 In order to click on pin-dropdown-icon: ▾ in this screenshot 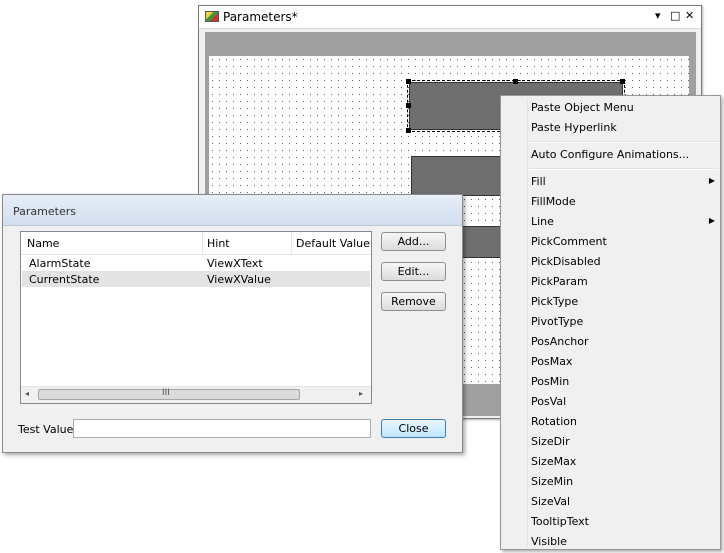, I will do `click(658, 15)`.